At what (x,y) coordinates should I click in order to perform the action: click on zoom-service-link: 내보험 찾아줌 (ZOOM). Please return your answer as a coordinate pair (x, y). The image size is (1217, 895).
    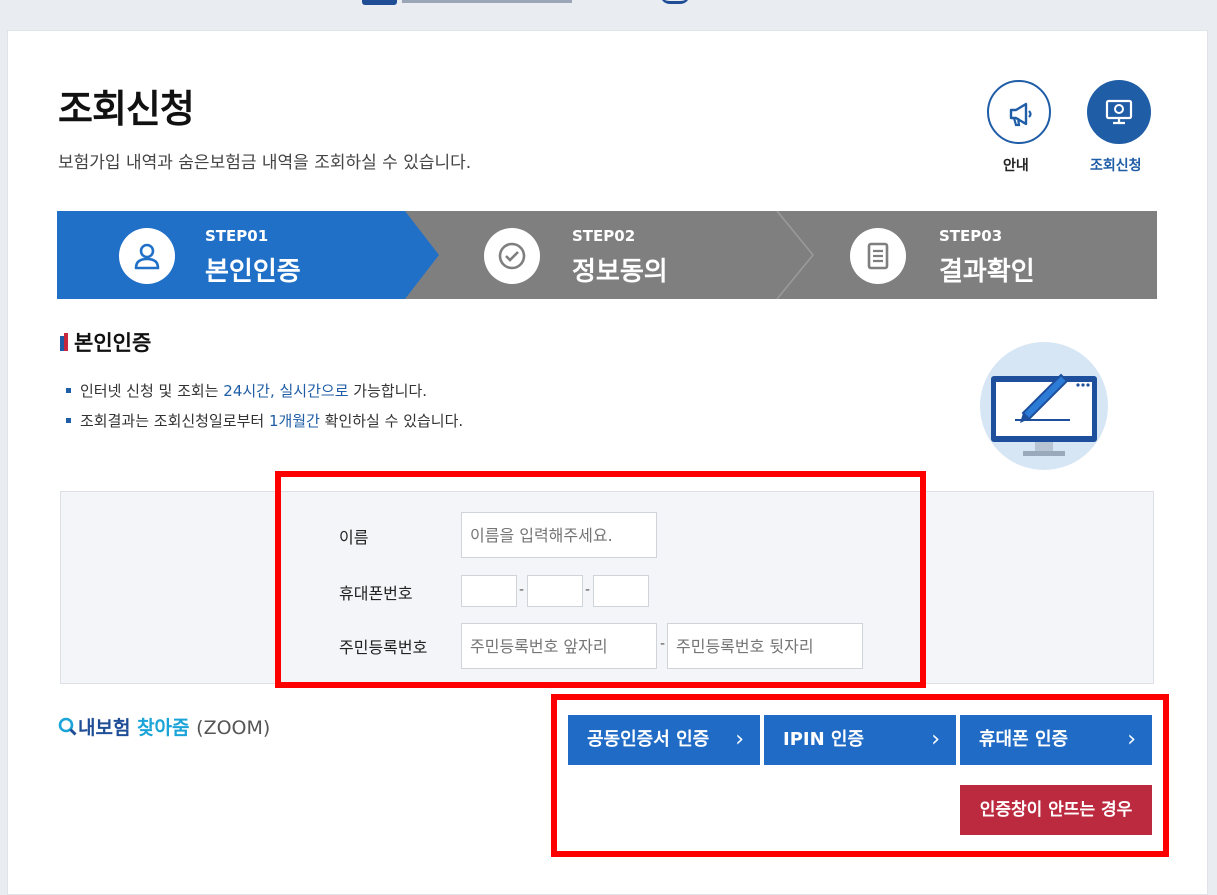
    Looking at the image, I should click on (164, 726).